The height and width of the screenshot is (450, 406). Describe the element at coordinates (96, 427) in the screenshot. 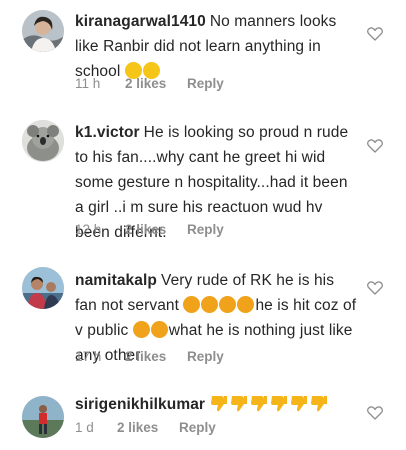

I see `comment-time: 1 d` at that location.